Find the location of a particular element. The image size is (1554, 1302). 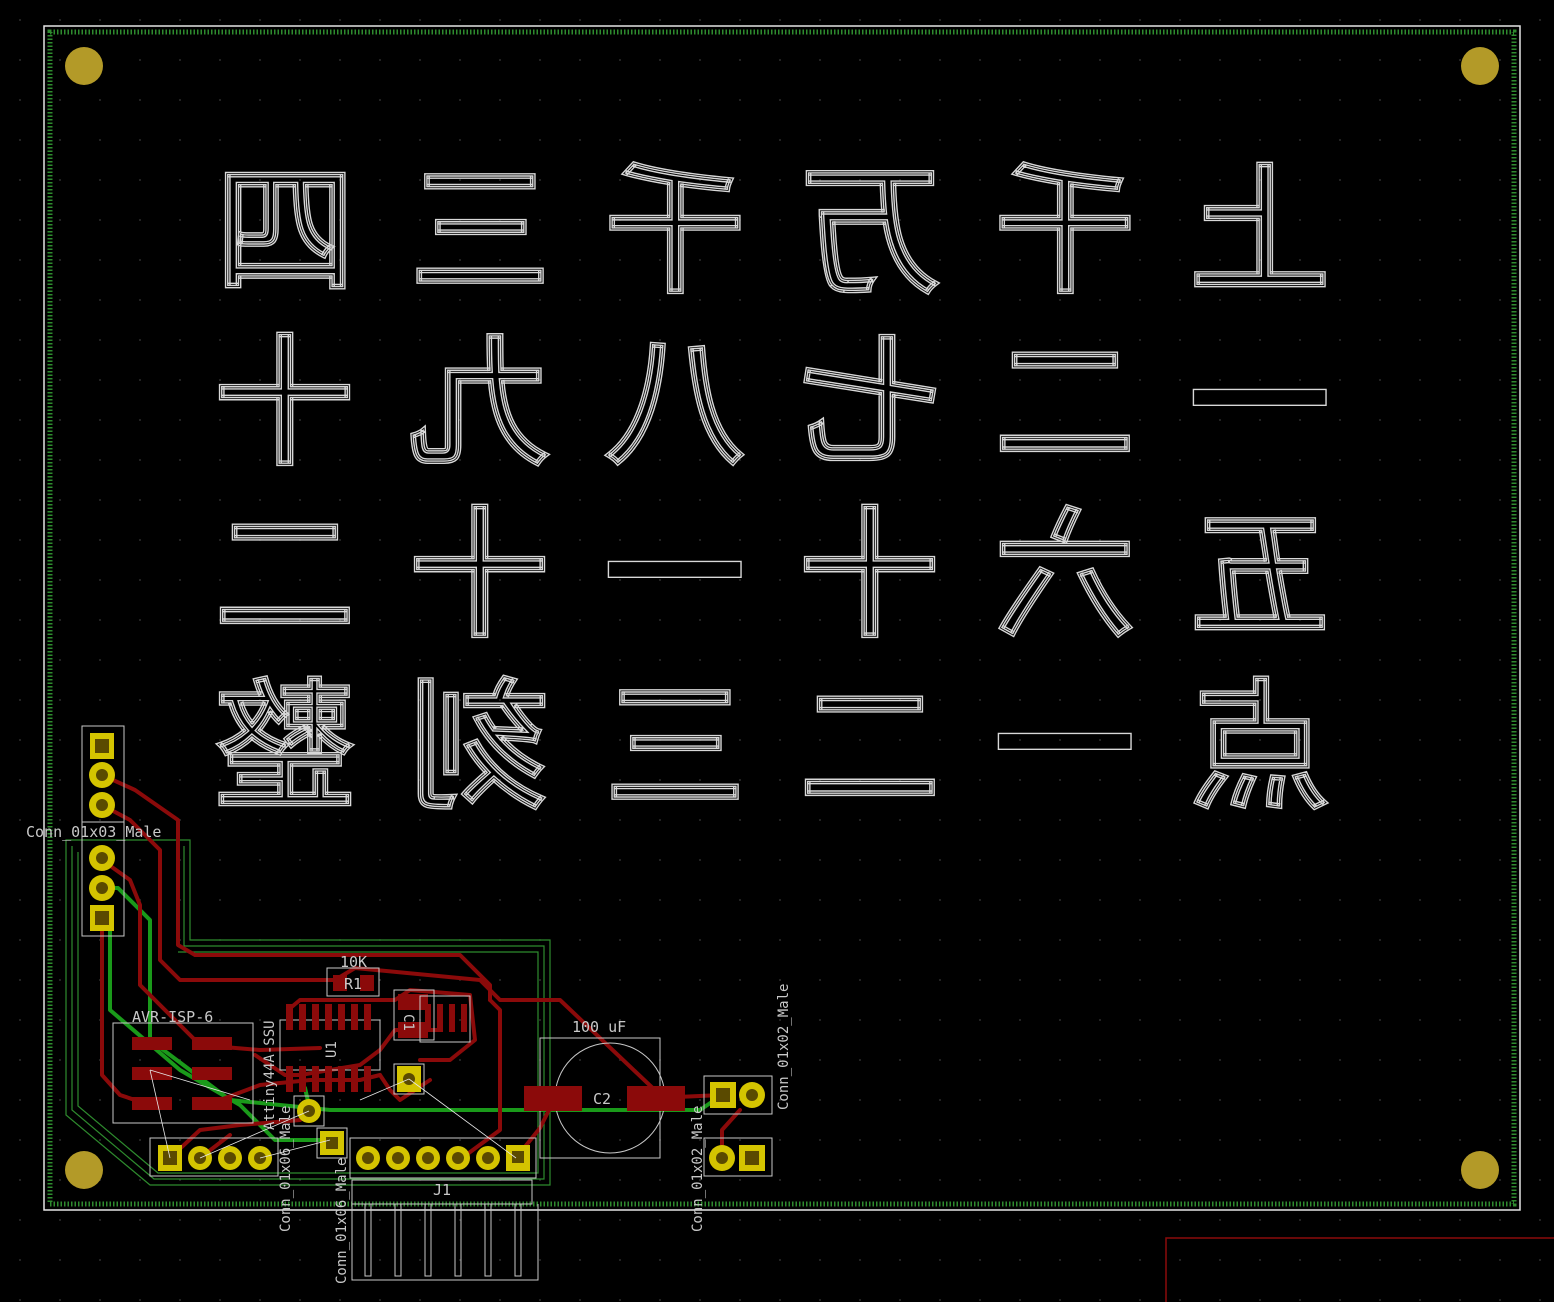

artwork-glyph: 六 is located at coordinates (1065, 576).